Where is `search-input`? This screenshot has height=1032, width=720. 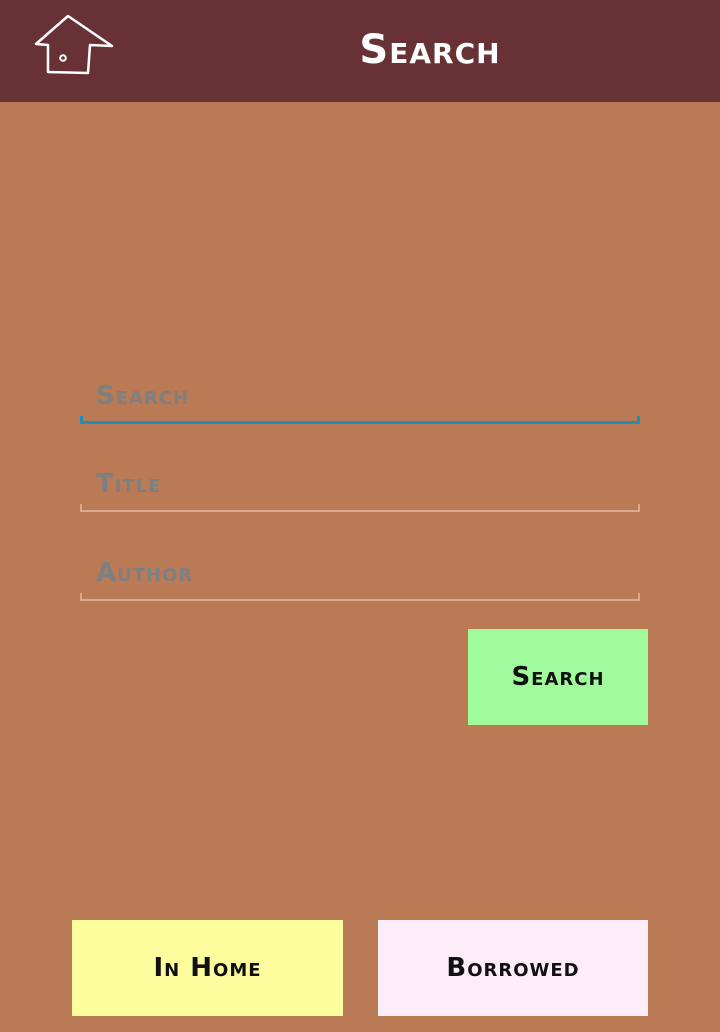
search-input is located at coordinates (360, 396).